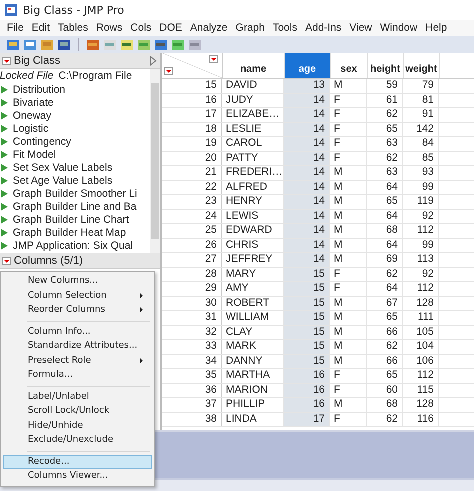  Describe the element at coordinates (307, 419) in the screenshot. I see `table-cell: 17` at that location.